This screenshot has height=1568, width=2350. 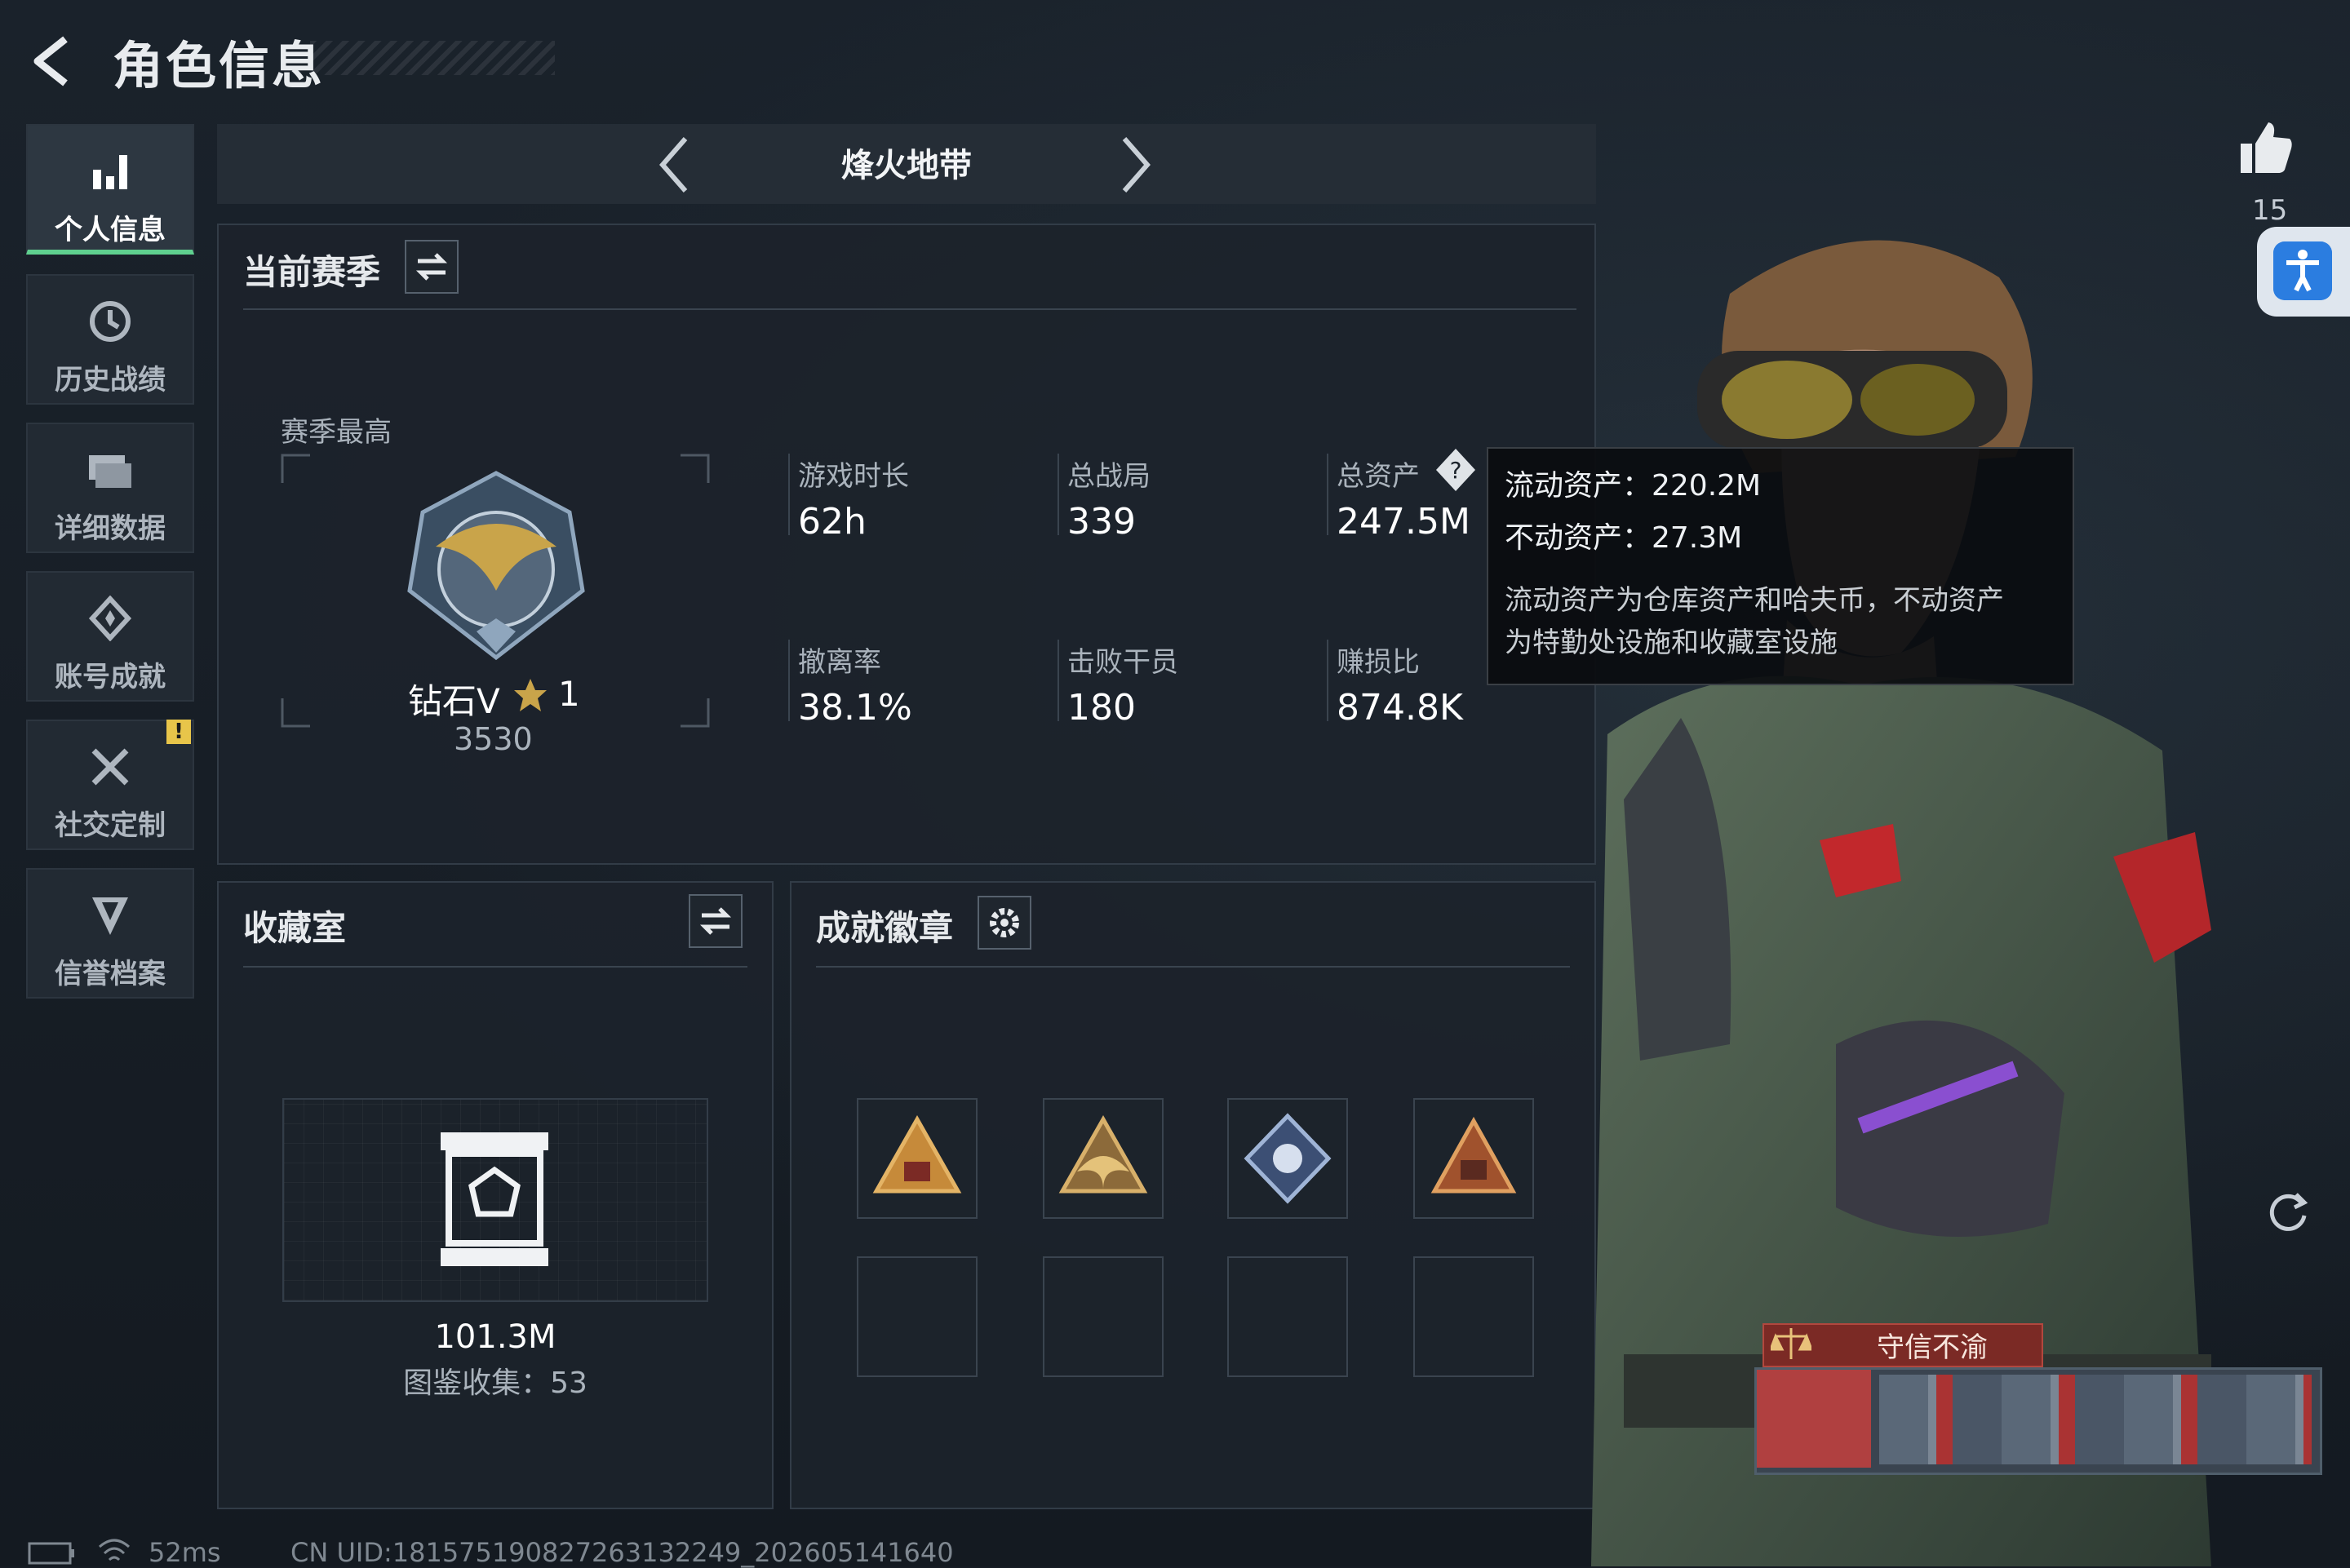 I want to click on stat-value: 874.8K, so click(x=1400, y=708).